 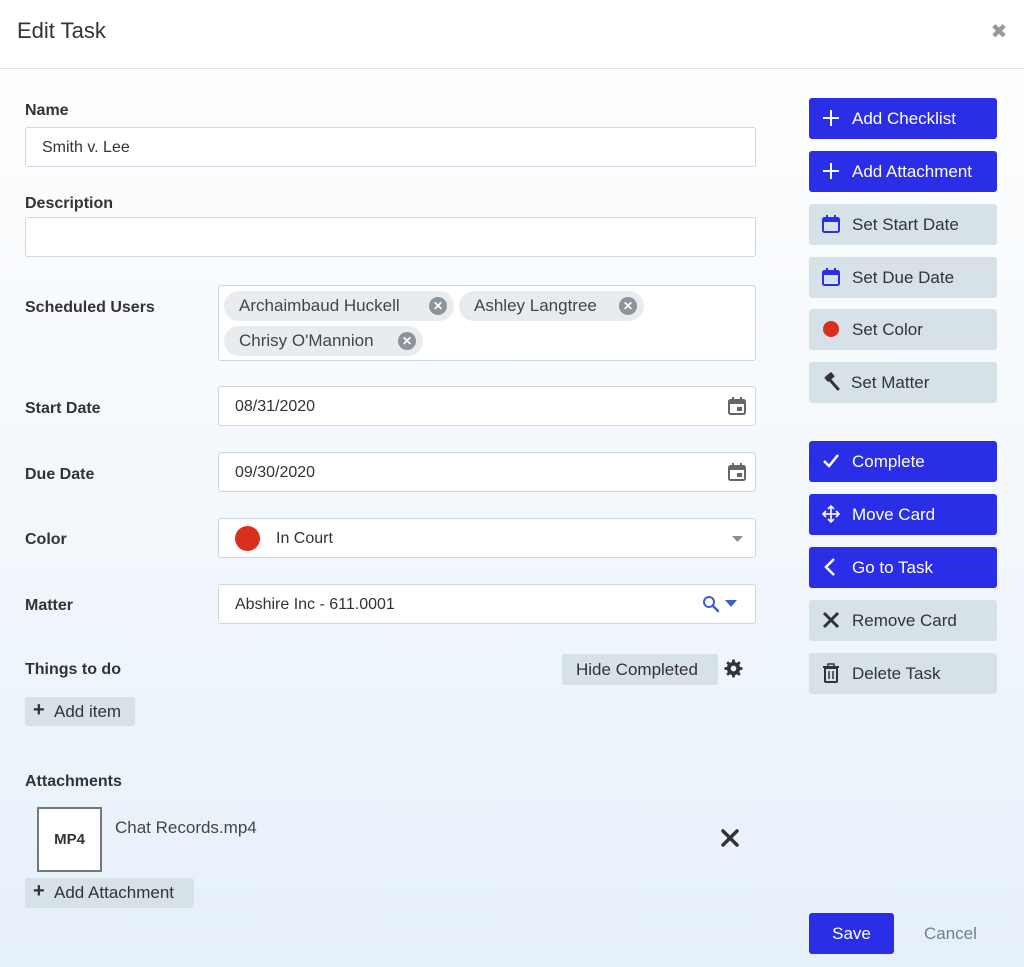 I want to click on name-label: Name, so click(x=47, y=110).